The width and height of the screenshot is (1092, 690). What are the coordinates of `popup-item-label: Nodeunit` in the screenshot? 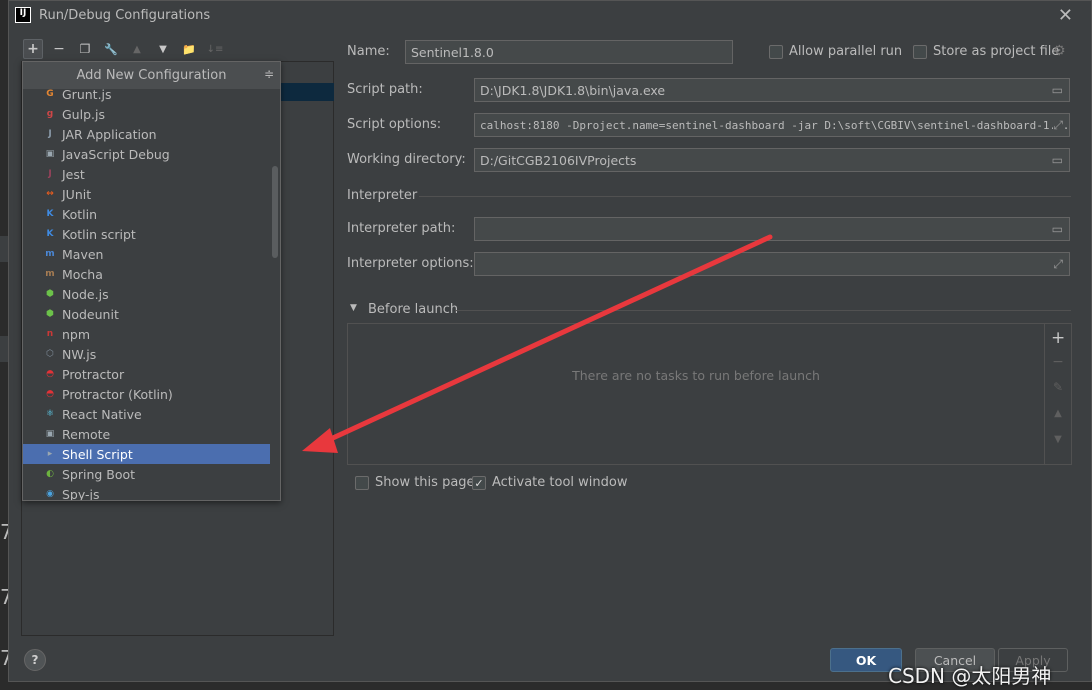 It's located at (90, 314).